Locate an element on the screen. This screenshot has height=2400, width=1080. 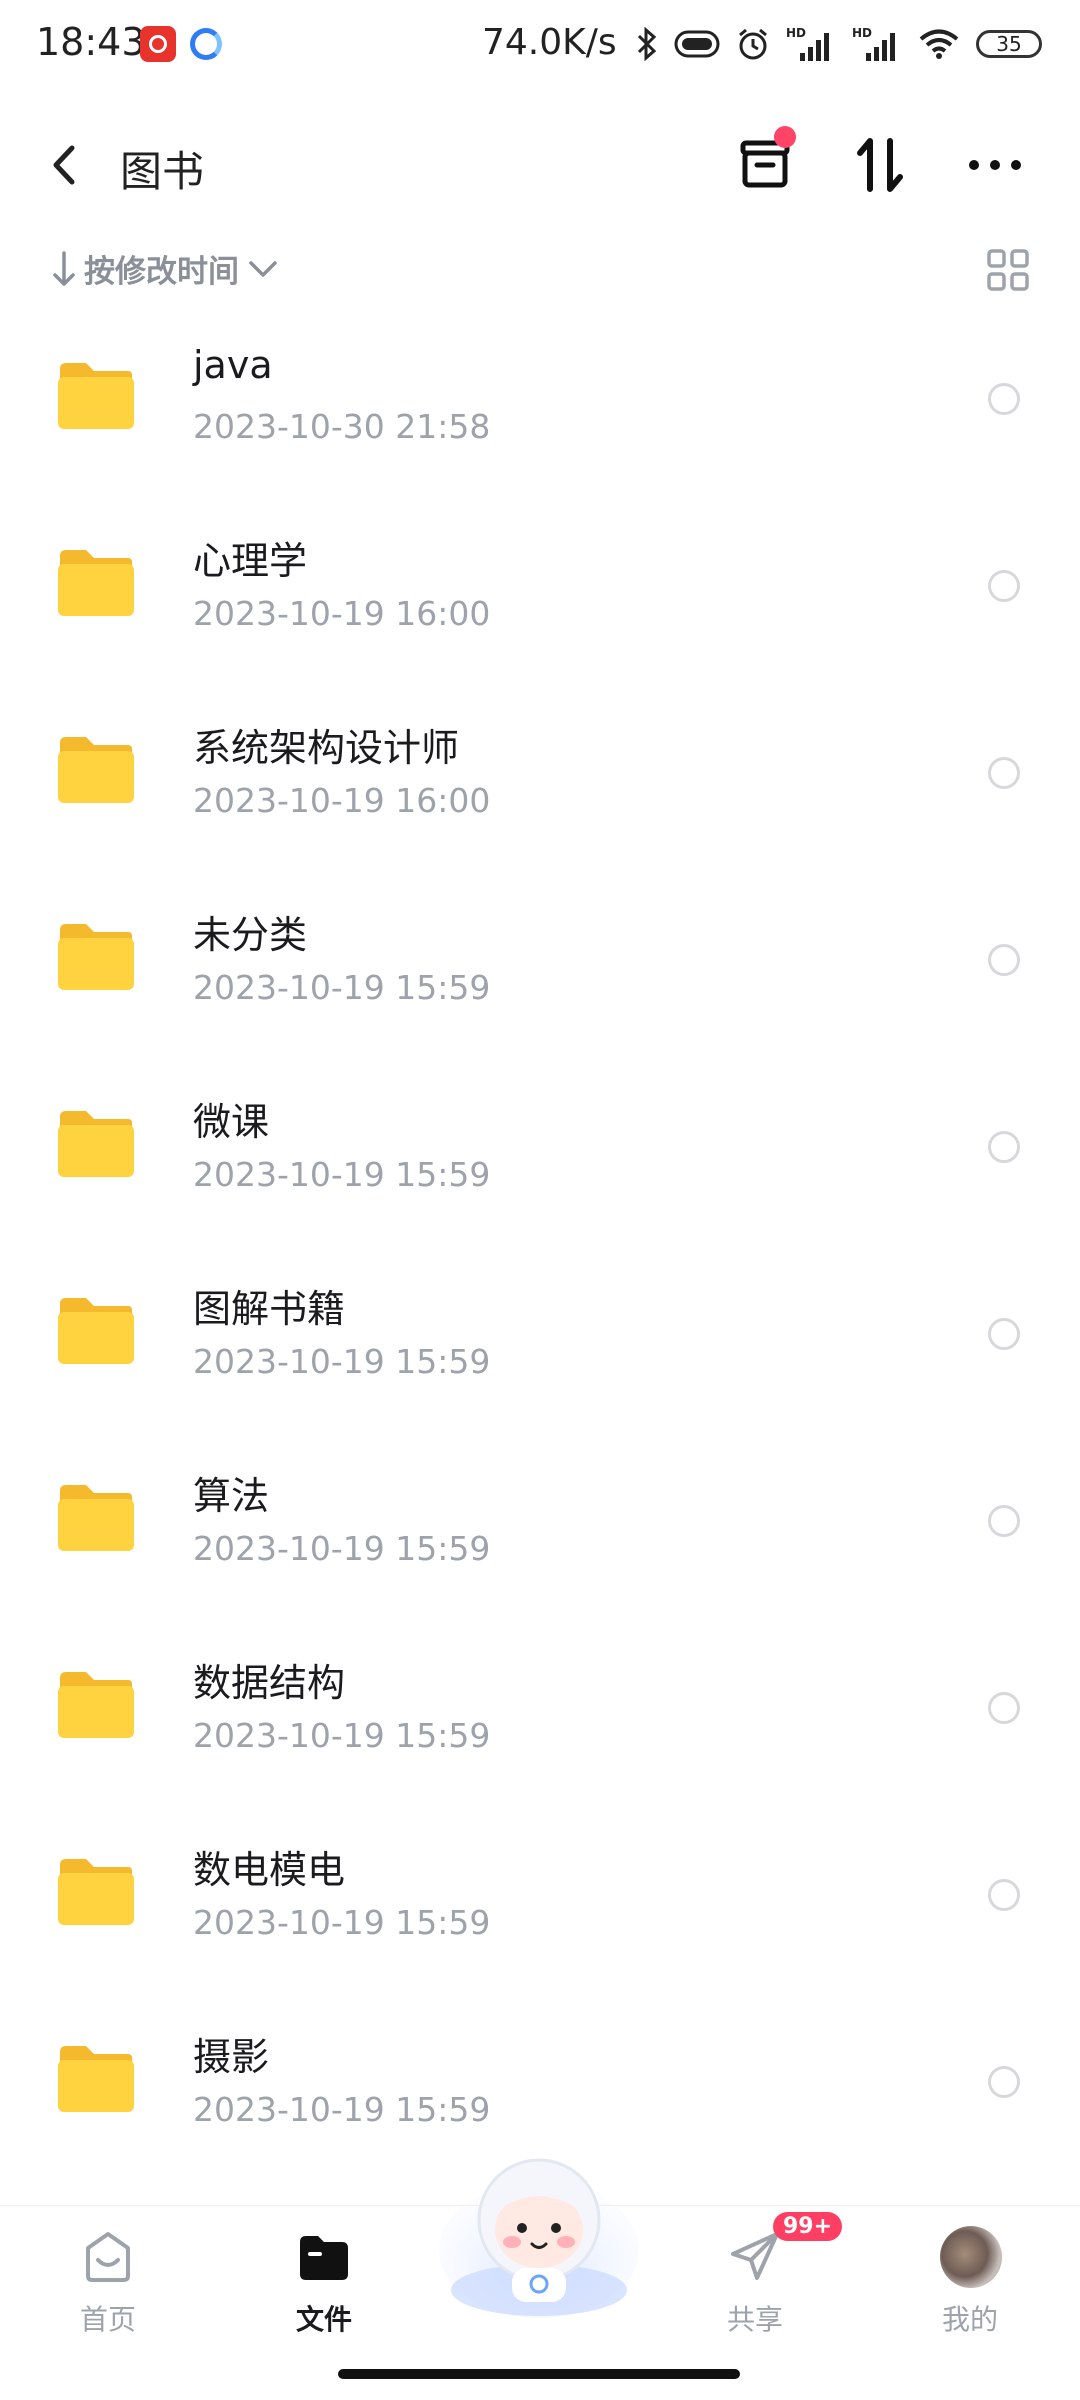
top-bar: 图书 is located at coordinates (540, 165).